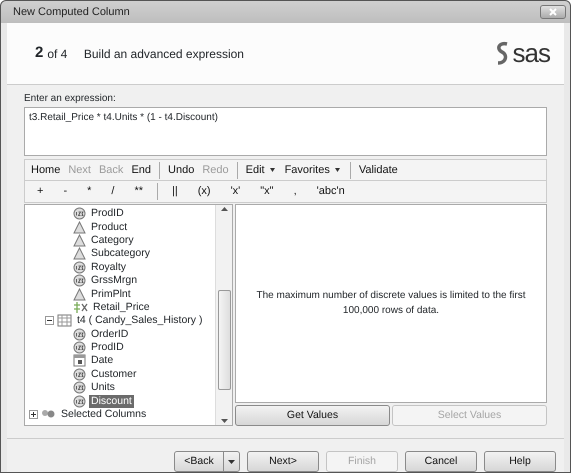 Image resolution: width=571 pixels, height=473 pixels. I want to click on toolbar-button: "x", so click(267, 191).